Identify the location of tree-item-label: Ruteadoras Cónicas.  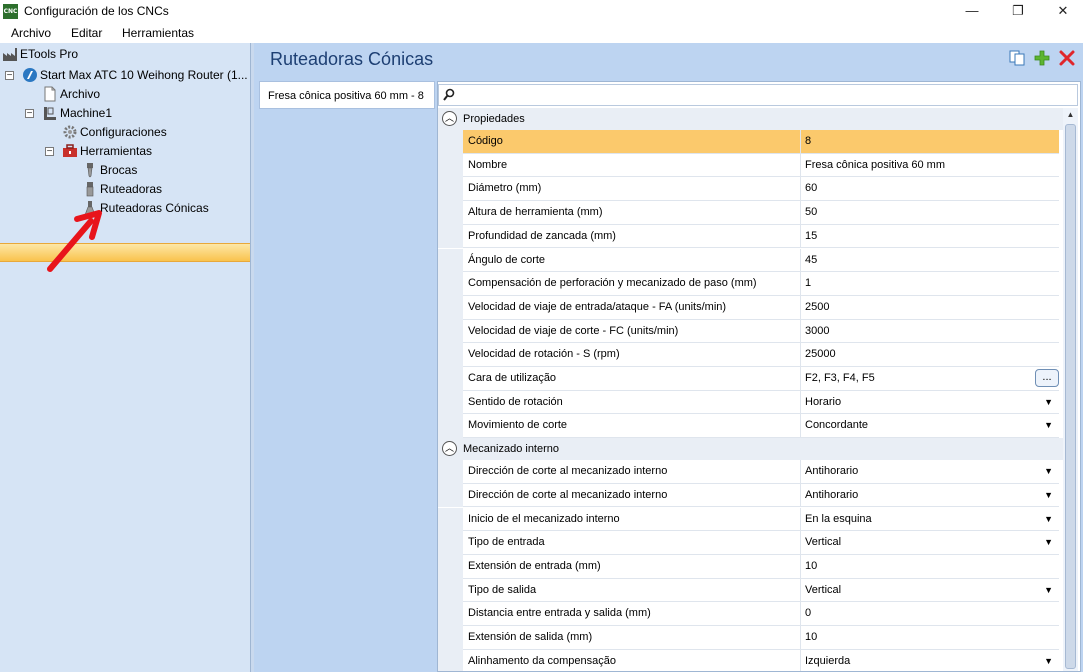
(154, 208).